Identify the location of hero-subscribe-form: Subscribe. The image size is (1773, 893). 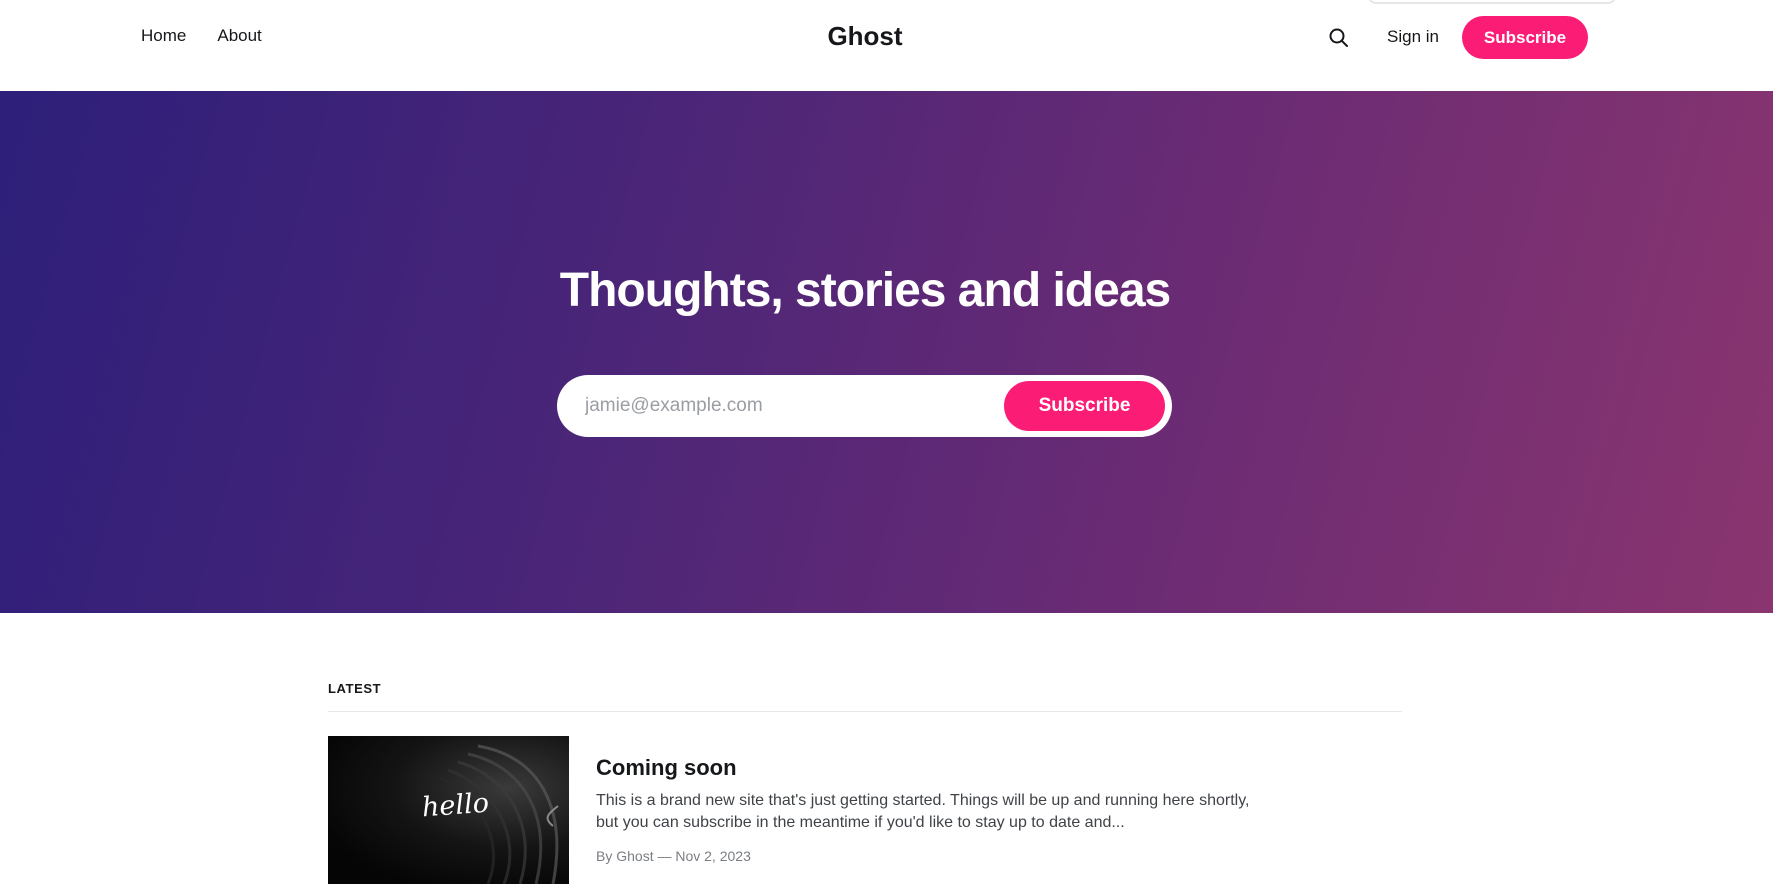
(864, 406).